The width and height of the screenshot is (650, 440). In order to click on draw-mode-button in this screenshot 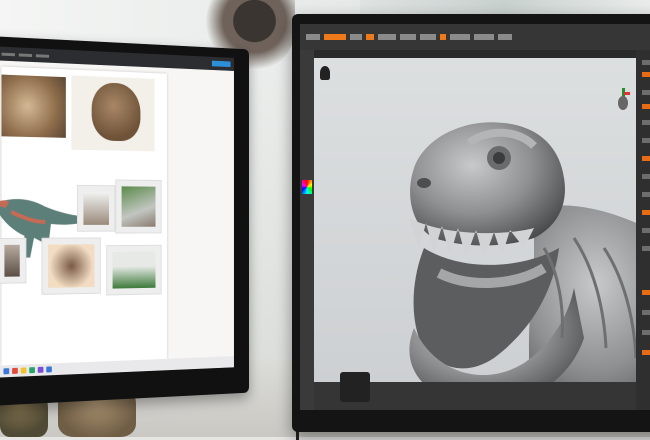, I will do `click(370, 37)`.